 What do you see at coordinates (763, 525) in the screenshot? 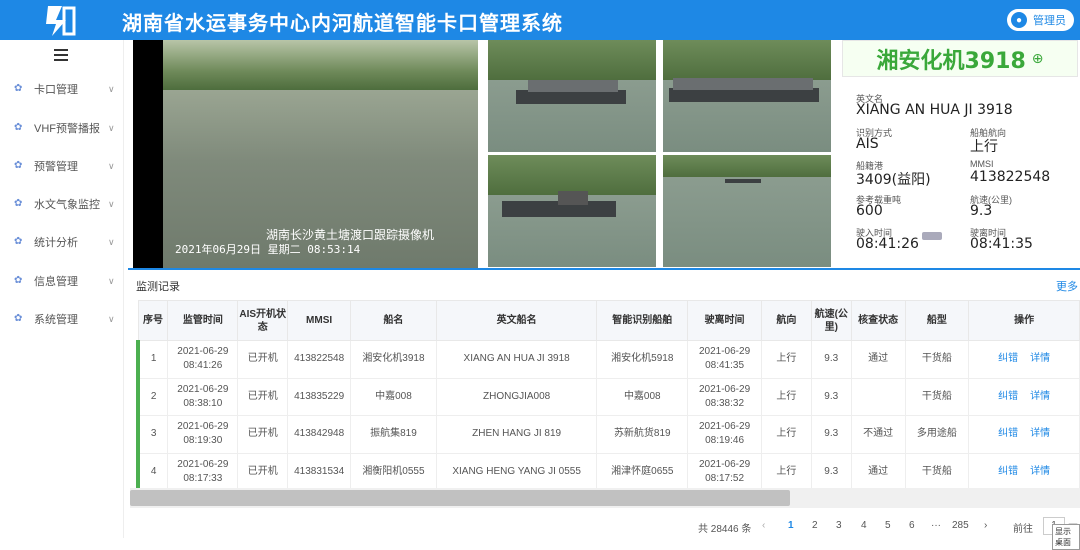
I see `prev-page-button: ‹` at bounding box center [763, 525].